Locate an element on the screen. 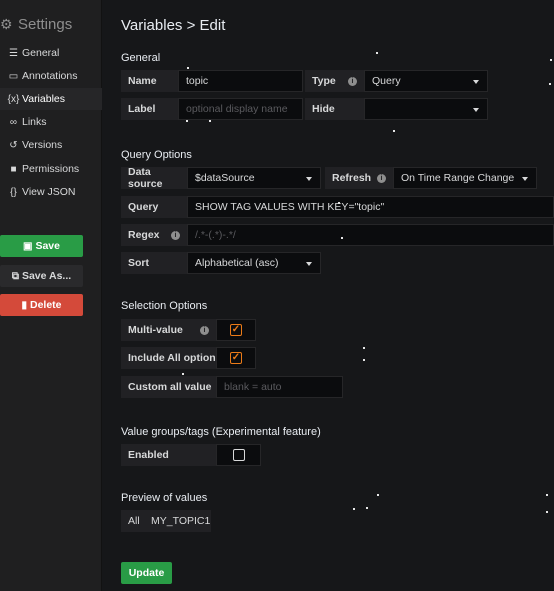 This screenshot has height=591, width=554. enabled-checkbox-wrap is located at coordinates (238, 455).